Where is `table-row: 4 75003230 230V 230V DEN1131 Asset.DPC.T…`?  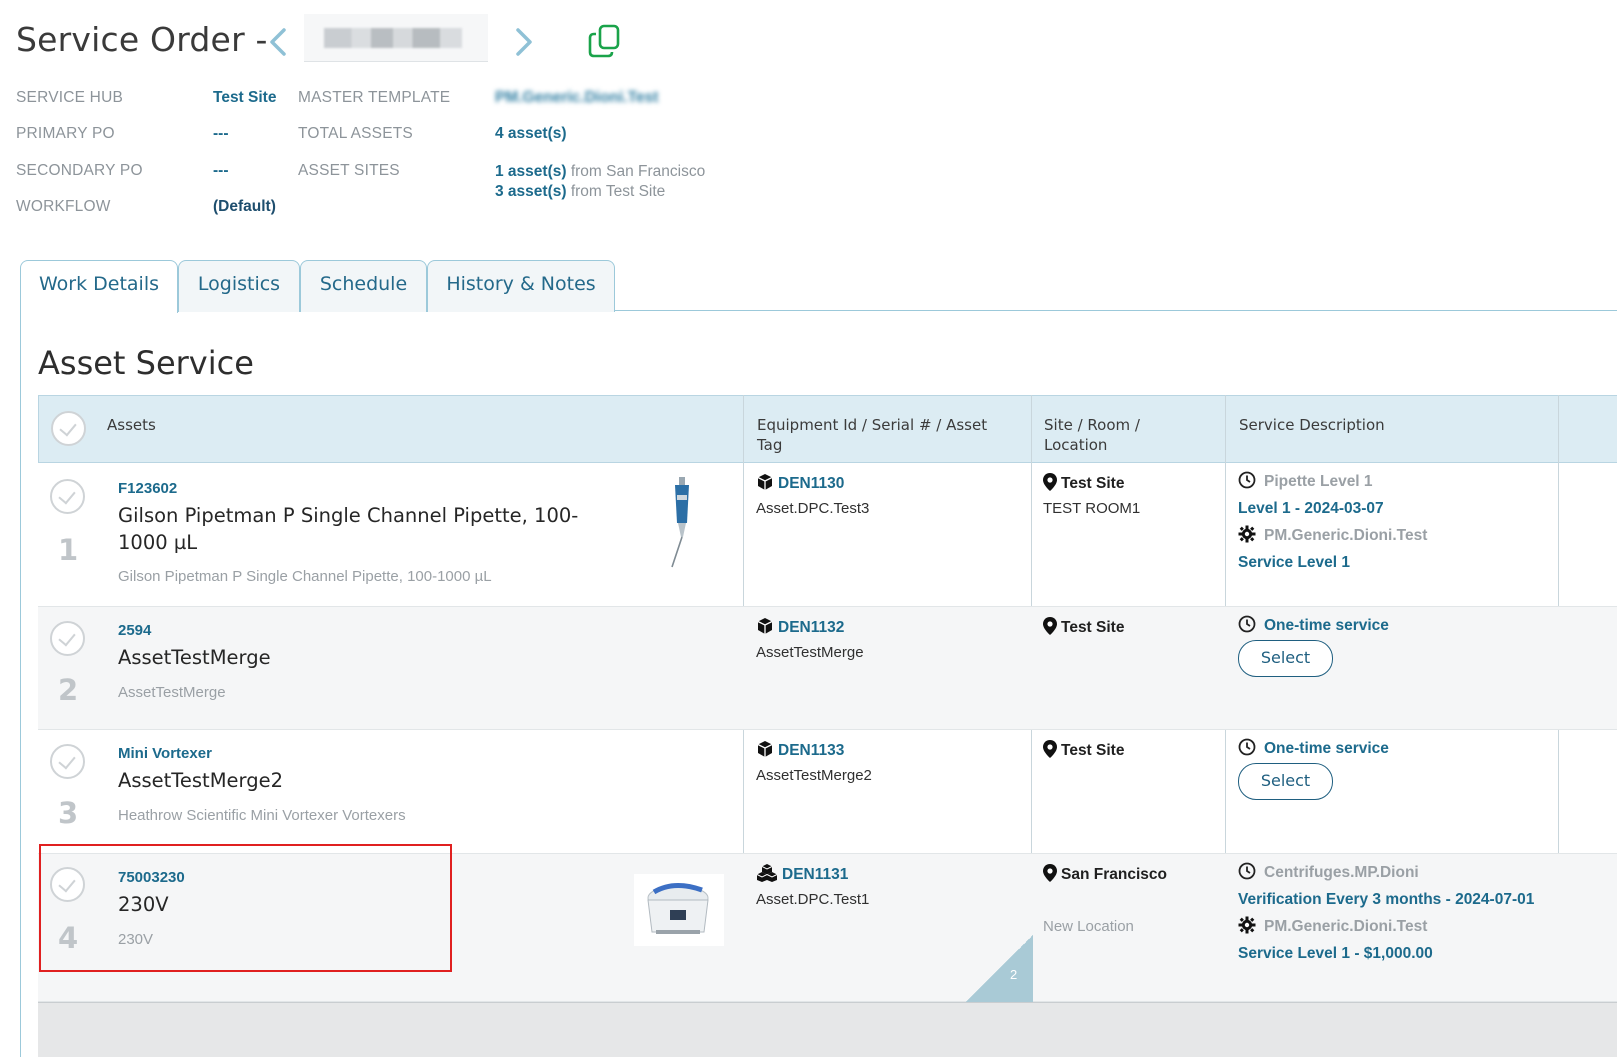 table-row: 4 75003230 230V 230V DEN1131 Asset.DPC.T… is located at coordinates (827, 928).